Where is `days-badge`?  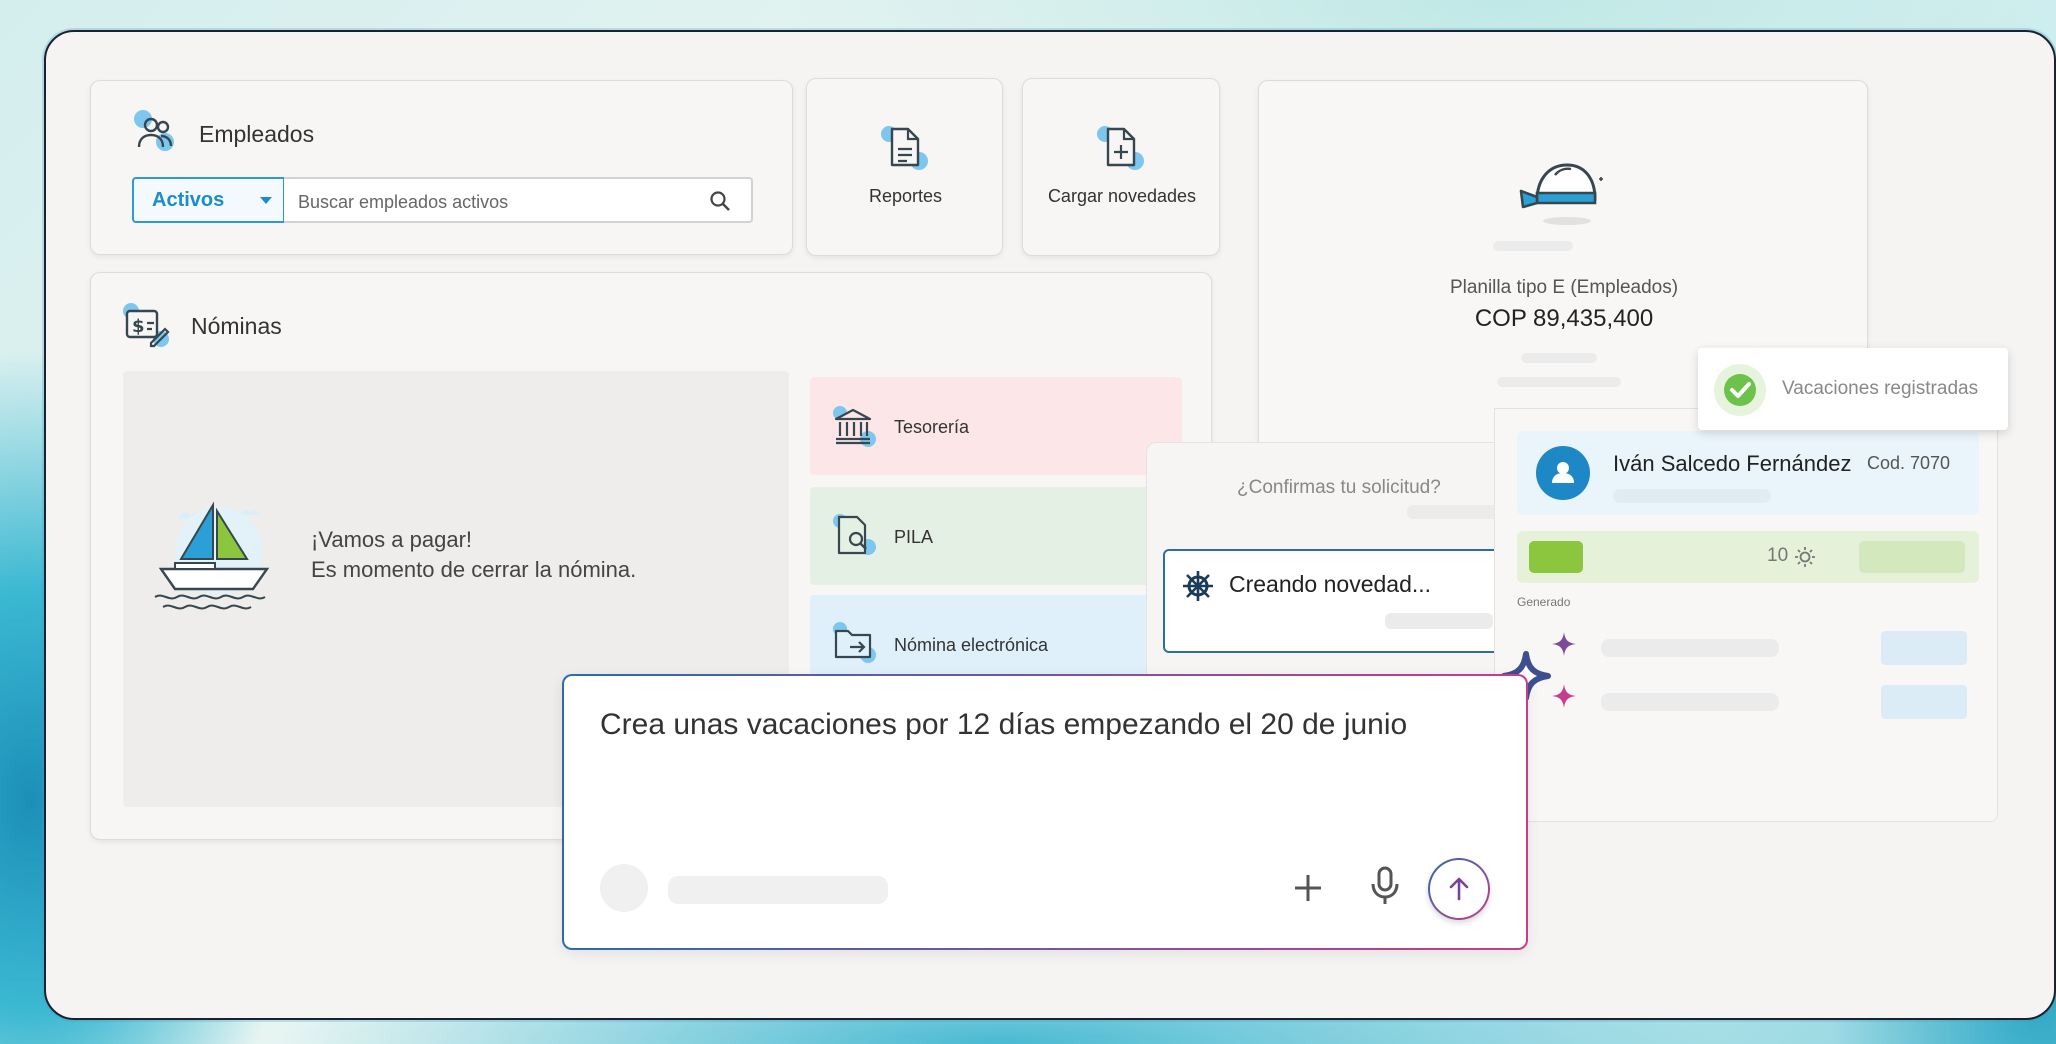
days-badge is located at coordinates (1556, 557).